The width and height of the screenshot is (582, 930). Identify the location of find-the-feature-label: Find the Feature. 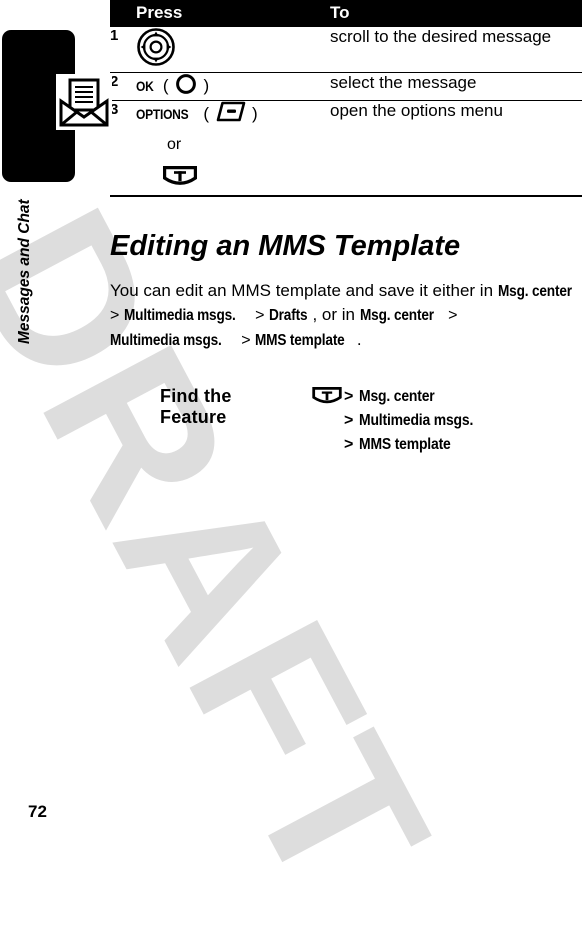
(196, 406).